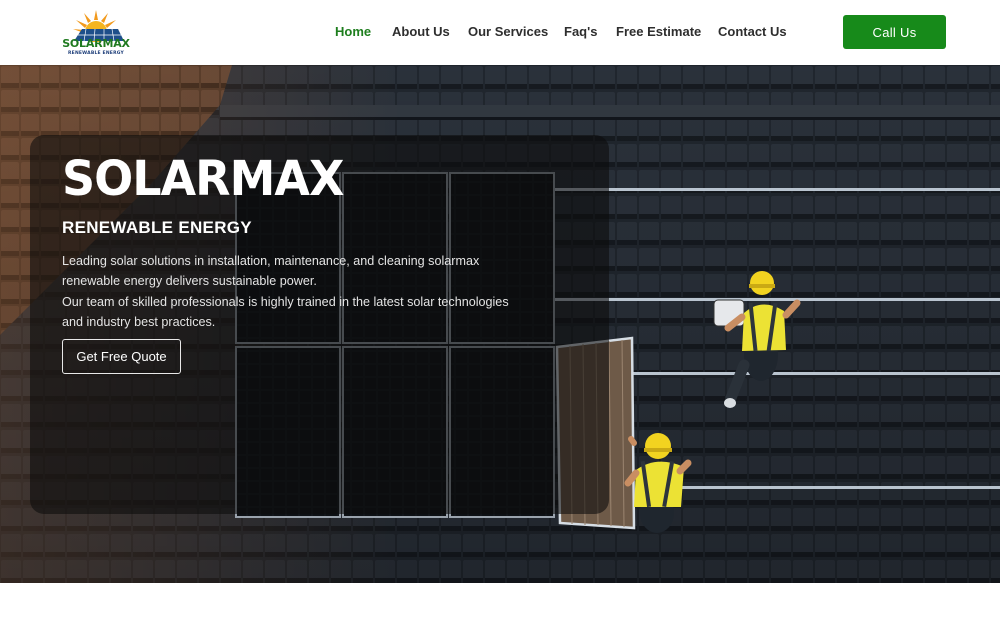 The width and height of the screenshot is (1000, 623). What do you see at coordinates (508, 32) in the screenshot?
I see `nav-our-services: Our Services` at bounding box center [508, 32].